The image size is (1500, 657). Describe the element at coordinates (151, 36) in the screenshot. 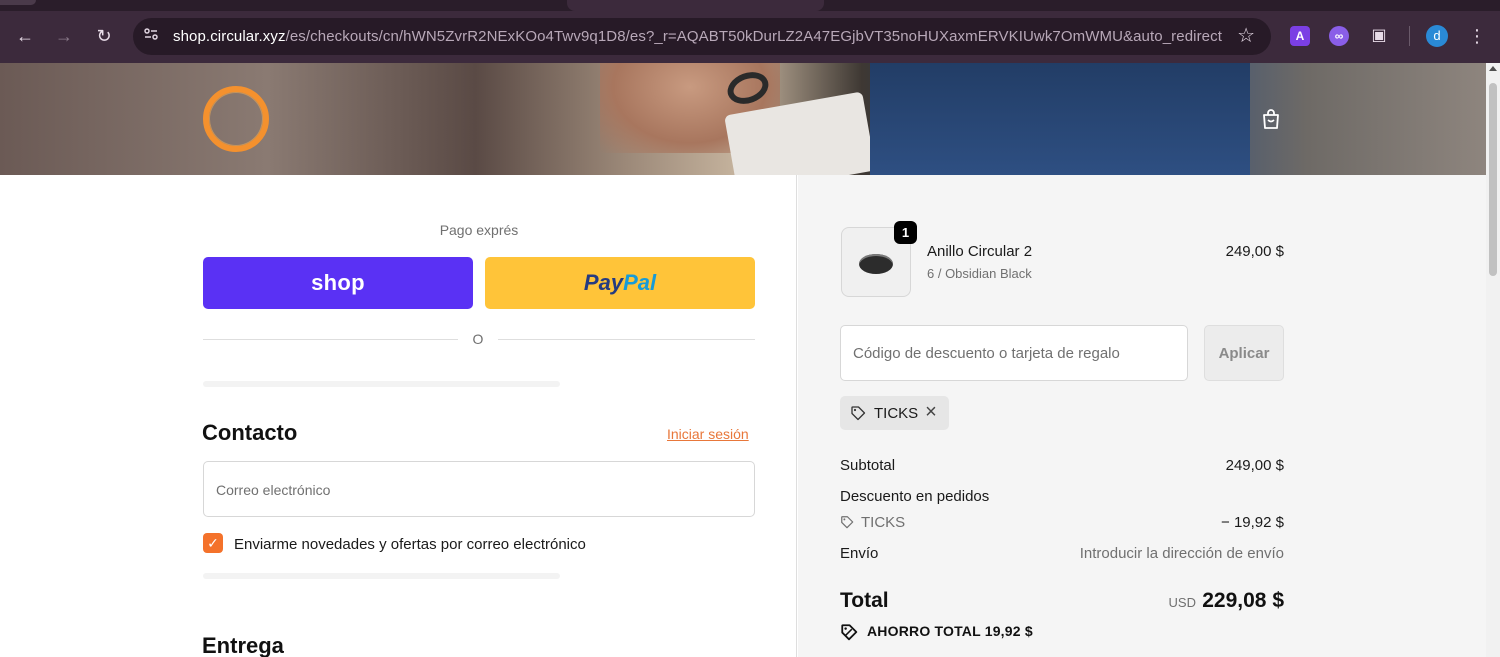

I see `site-settings-icon` at that location.